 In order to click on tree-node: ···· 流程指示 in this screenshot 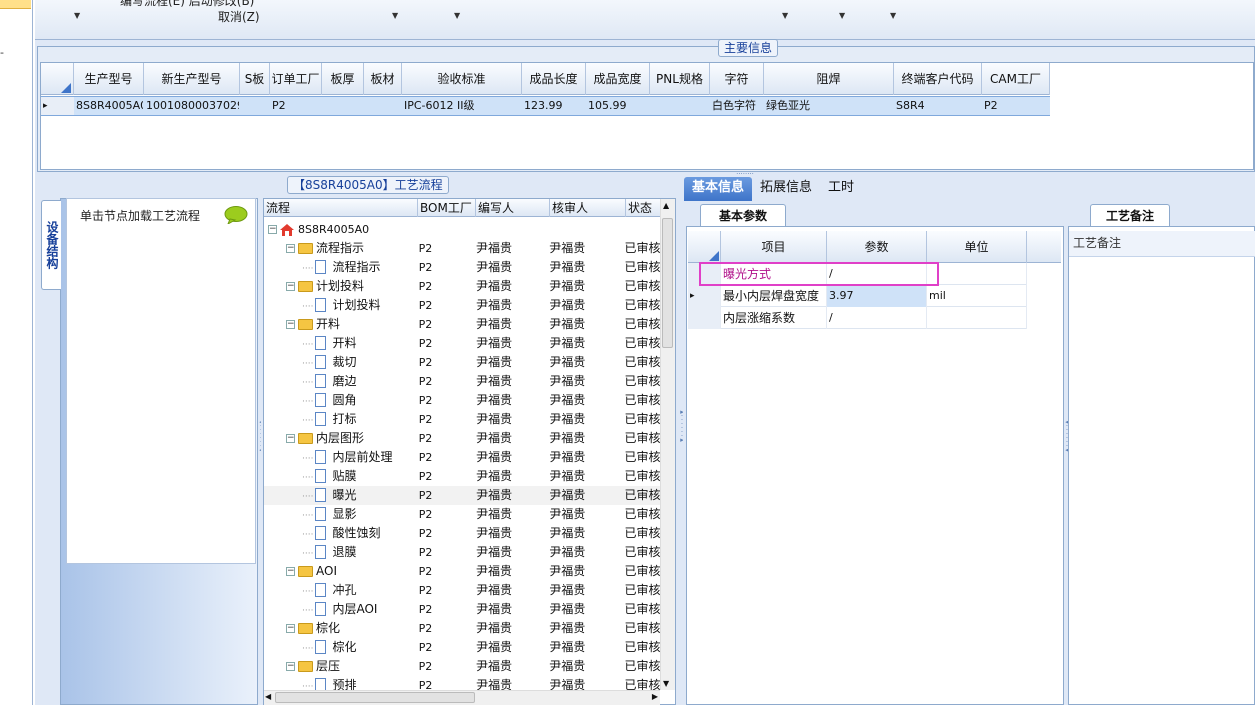, I will do `click(340, 267)`.